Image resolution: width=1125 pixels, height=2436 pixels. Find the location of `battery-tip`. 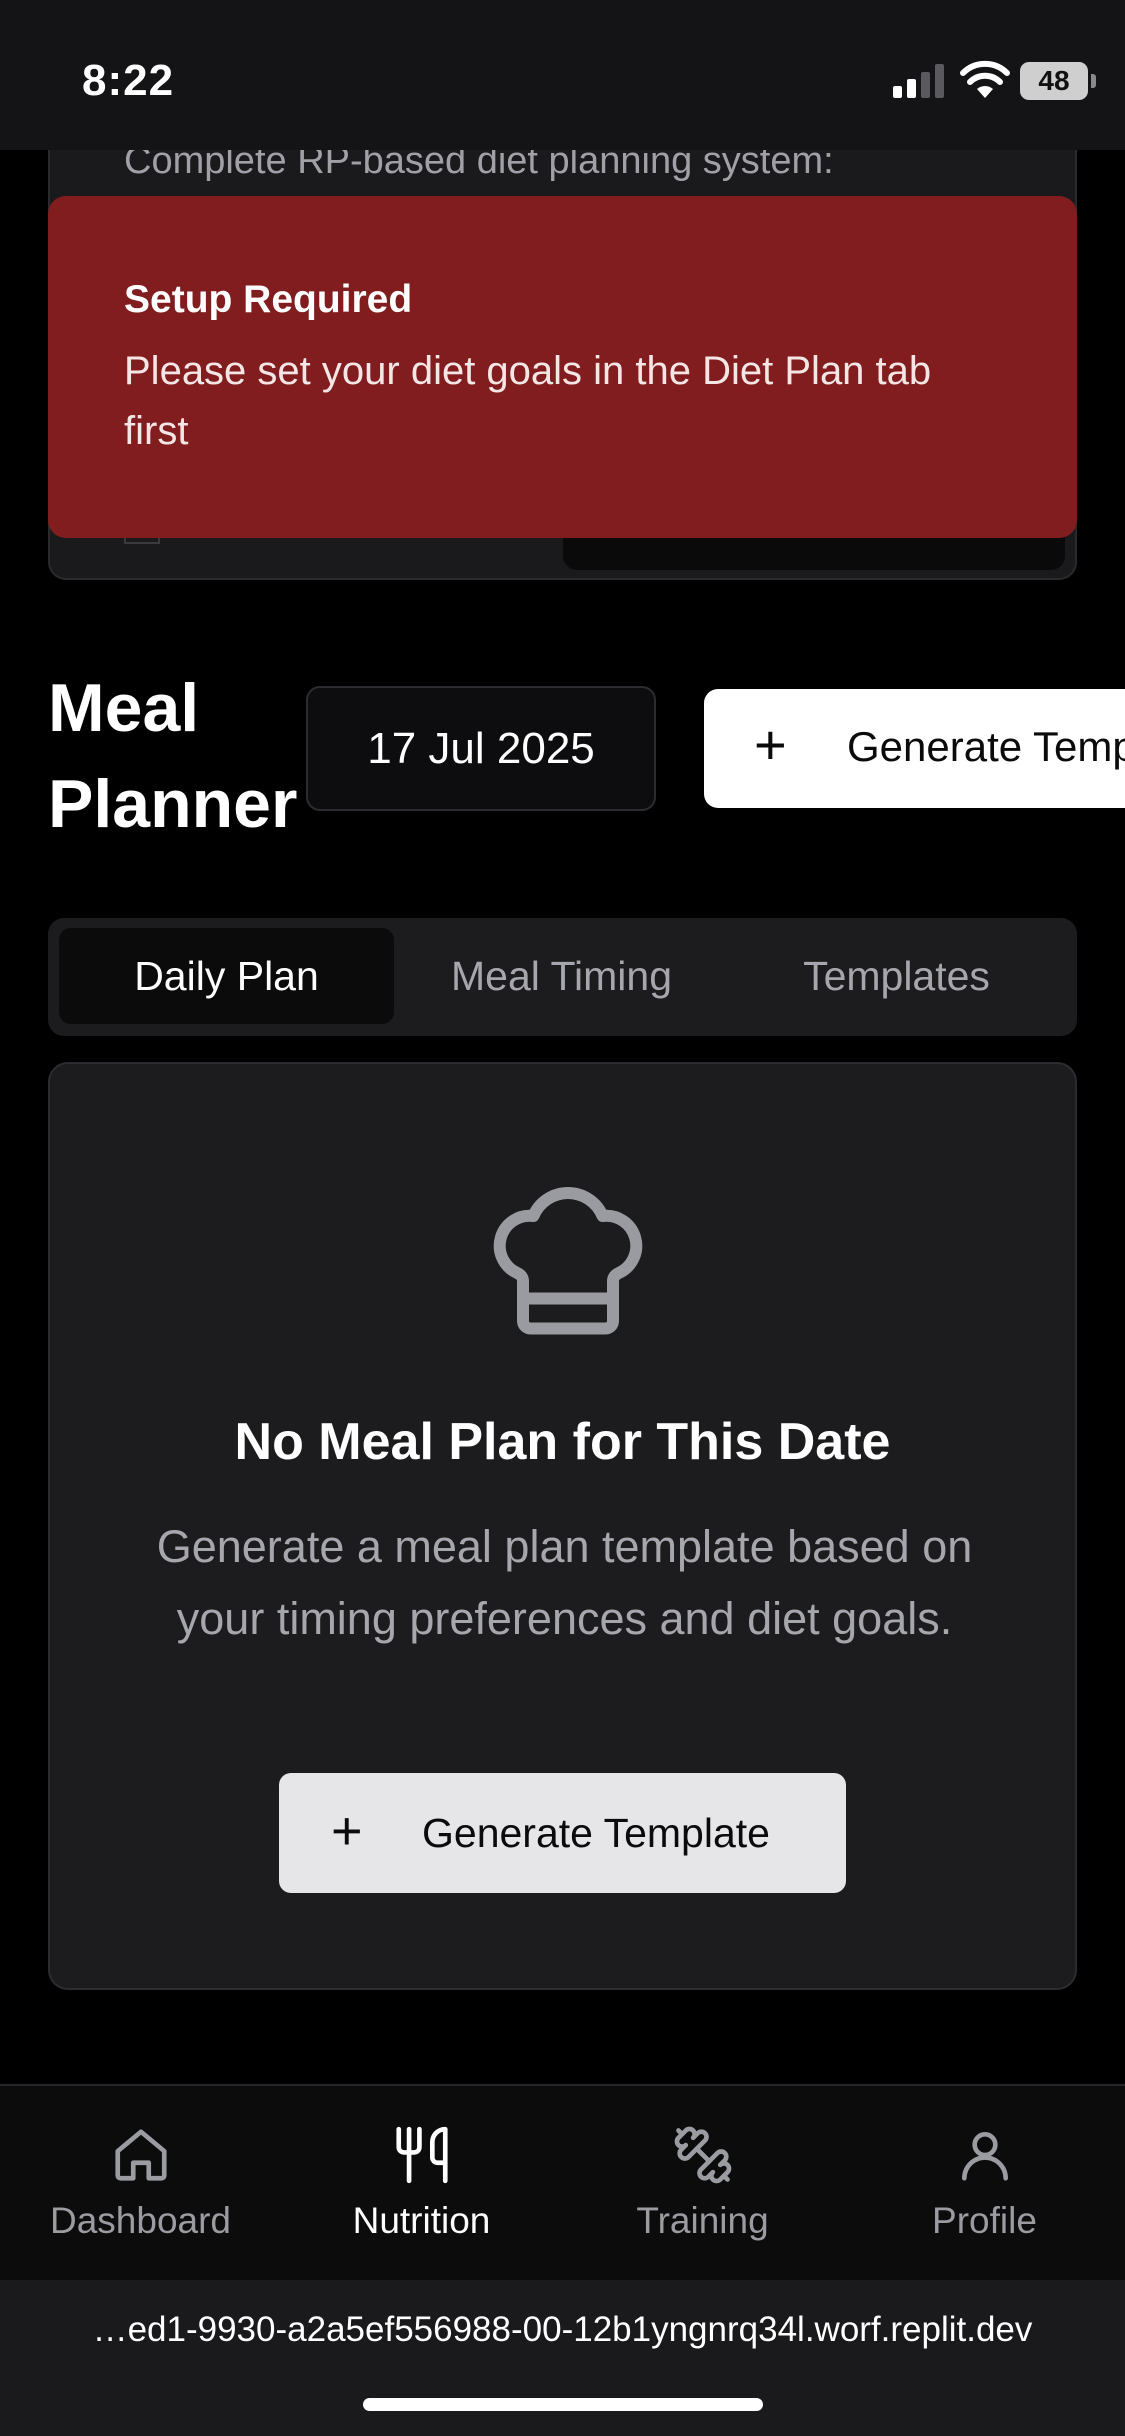

battery-tip is located at coordinates (1093, 81).